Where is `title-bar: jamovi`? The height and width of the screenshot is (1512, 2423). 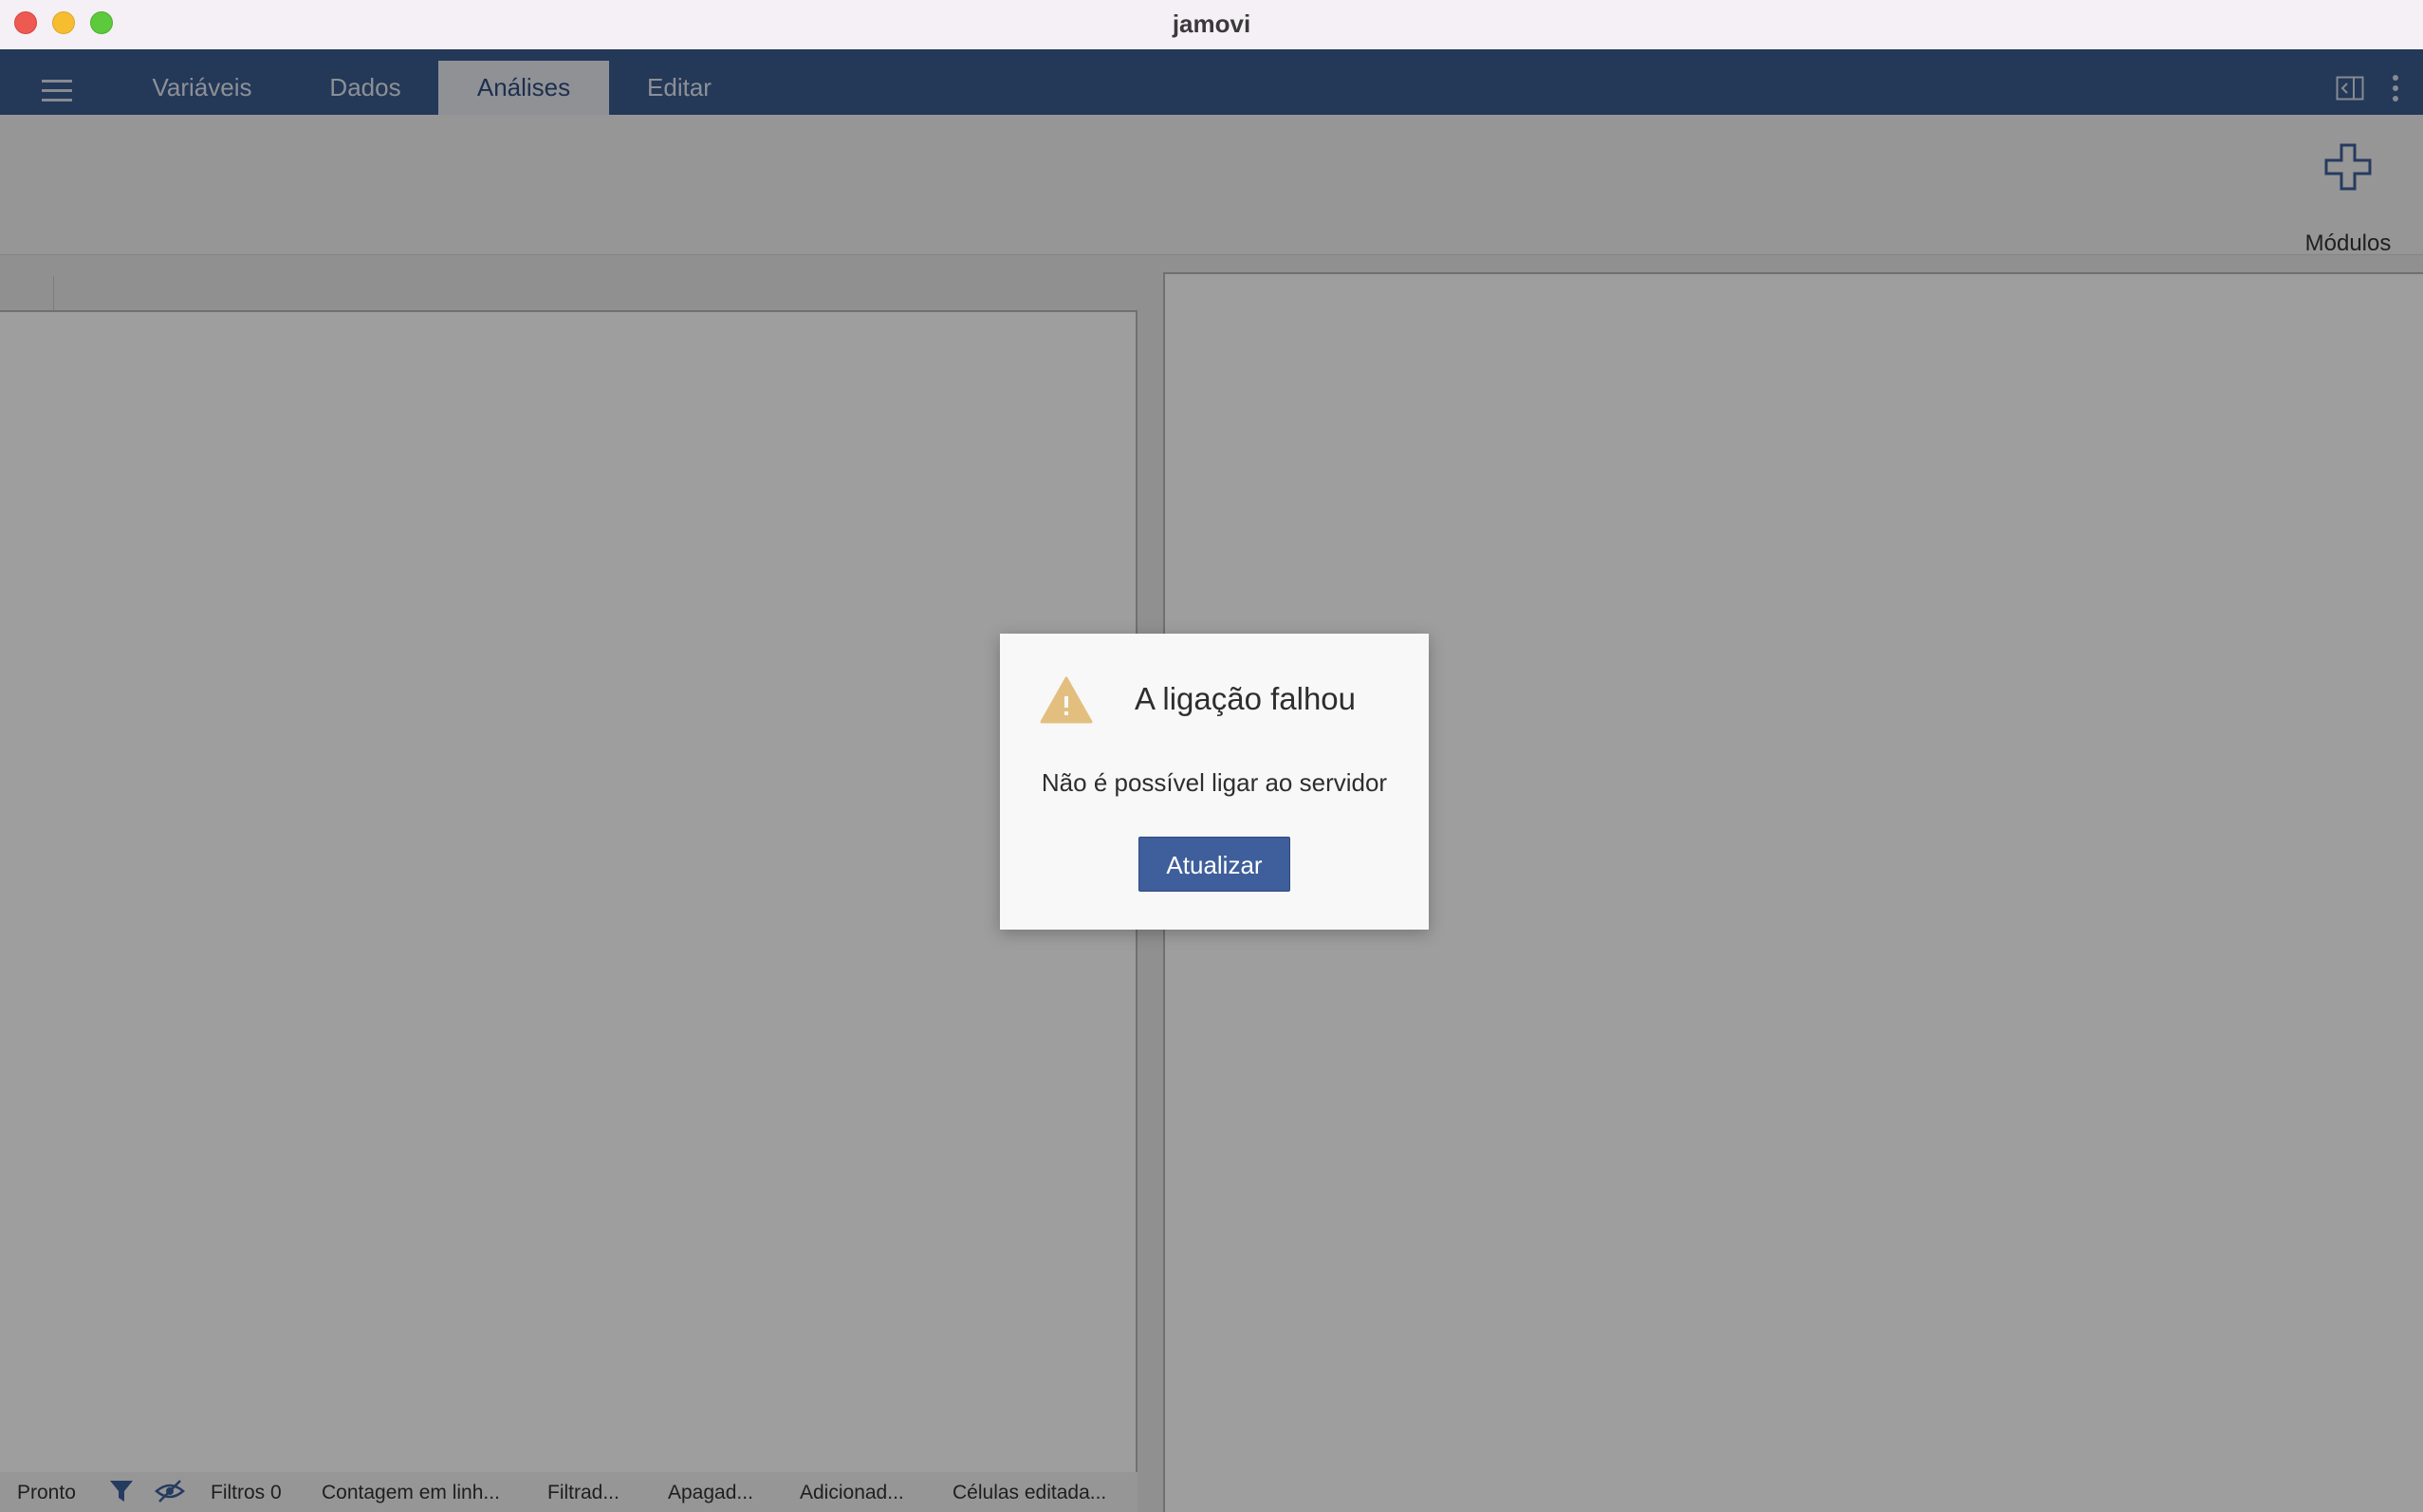 title-bar: jamovi is located at coordinates (1211, 25).